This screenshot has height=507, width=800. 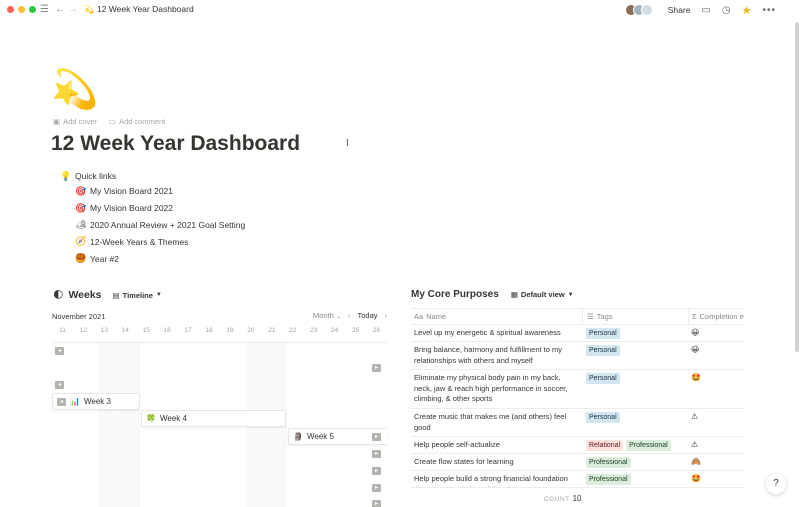 I want to click on share-button: Share, so click(x=679, y=10).